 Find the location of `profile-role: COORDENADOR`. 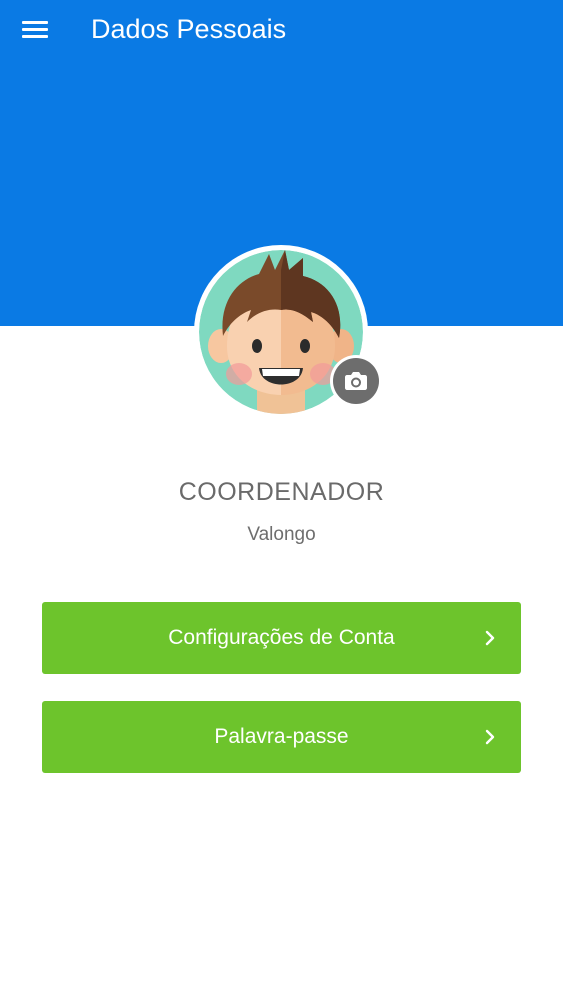

profile-role: COORDENADOR is located at coordinates (281, 492).